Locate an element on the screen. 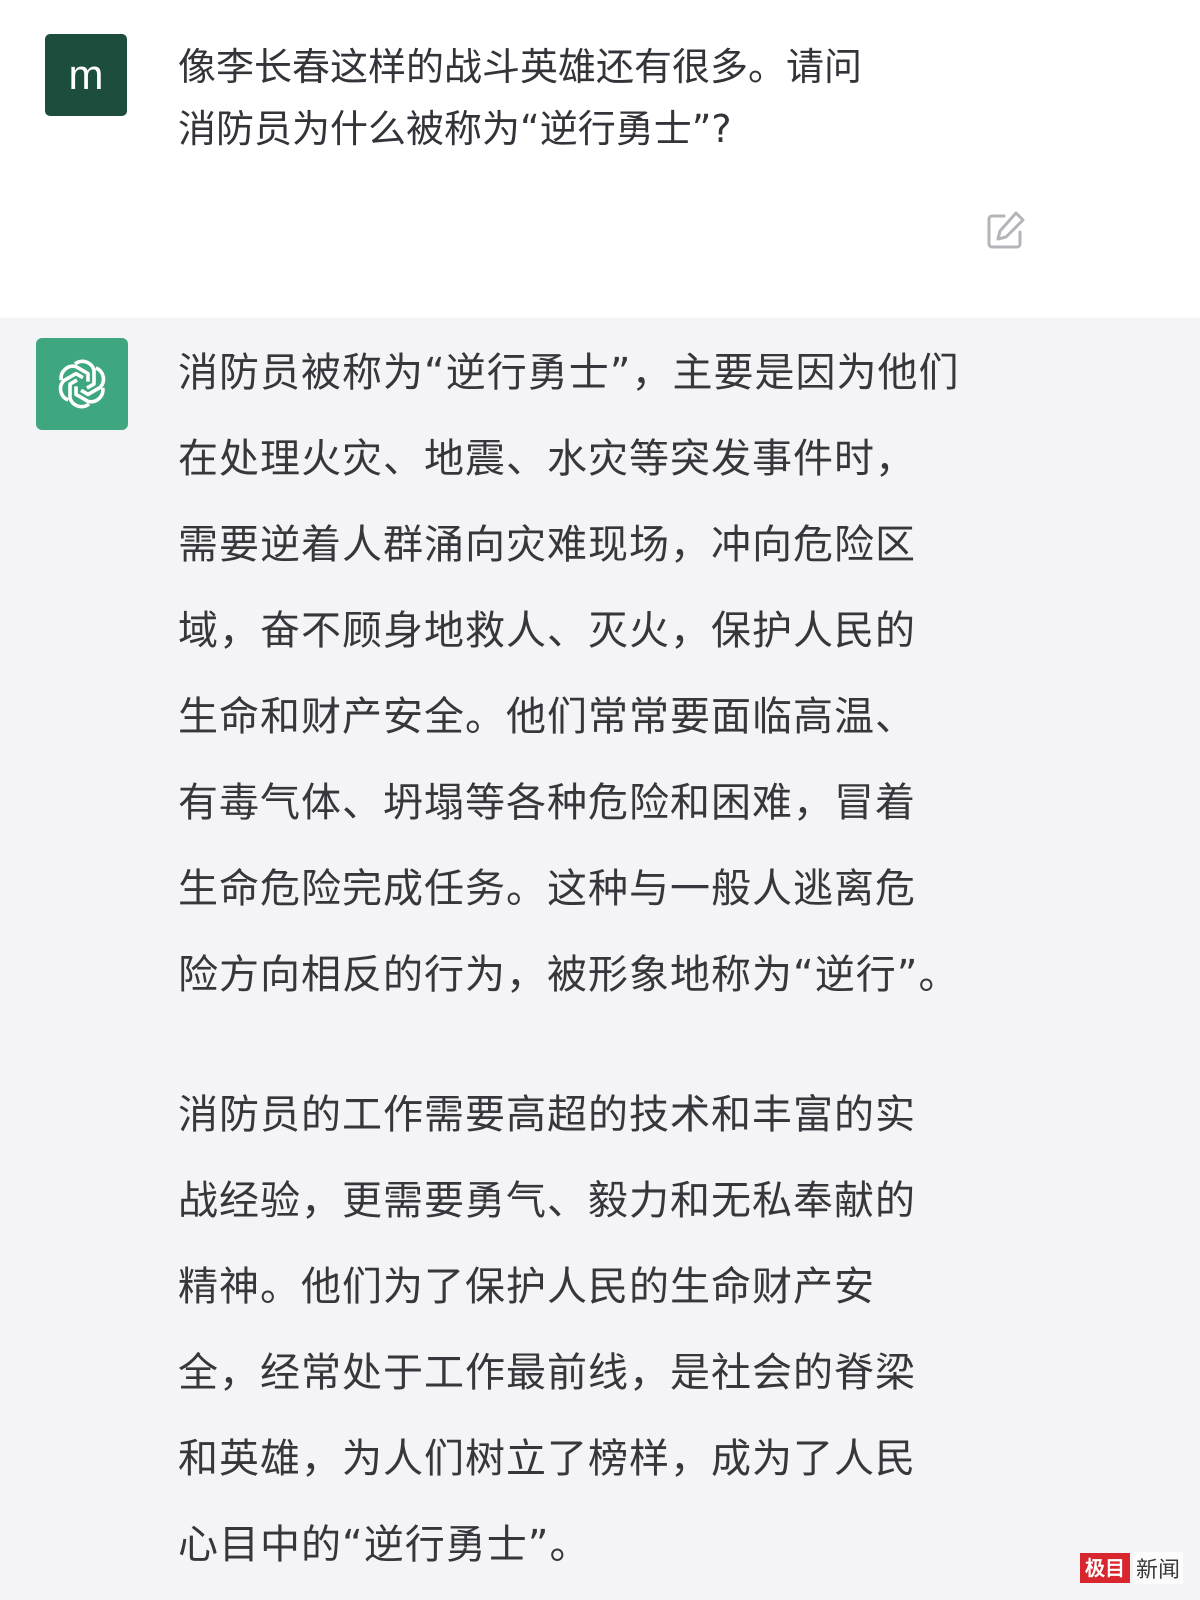 The image size is (1200, 1600). assistant-avatar is located at coordinates (82, 384).